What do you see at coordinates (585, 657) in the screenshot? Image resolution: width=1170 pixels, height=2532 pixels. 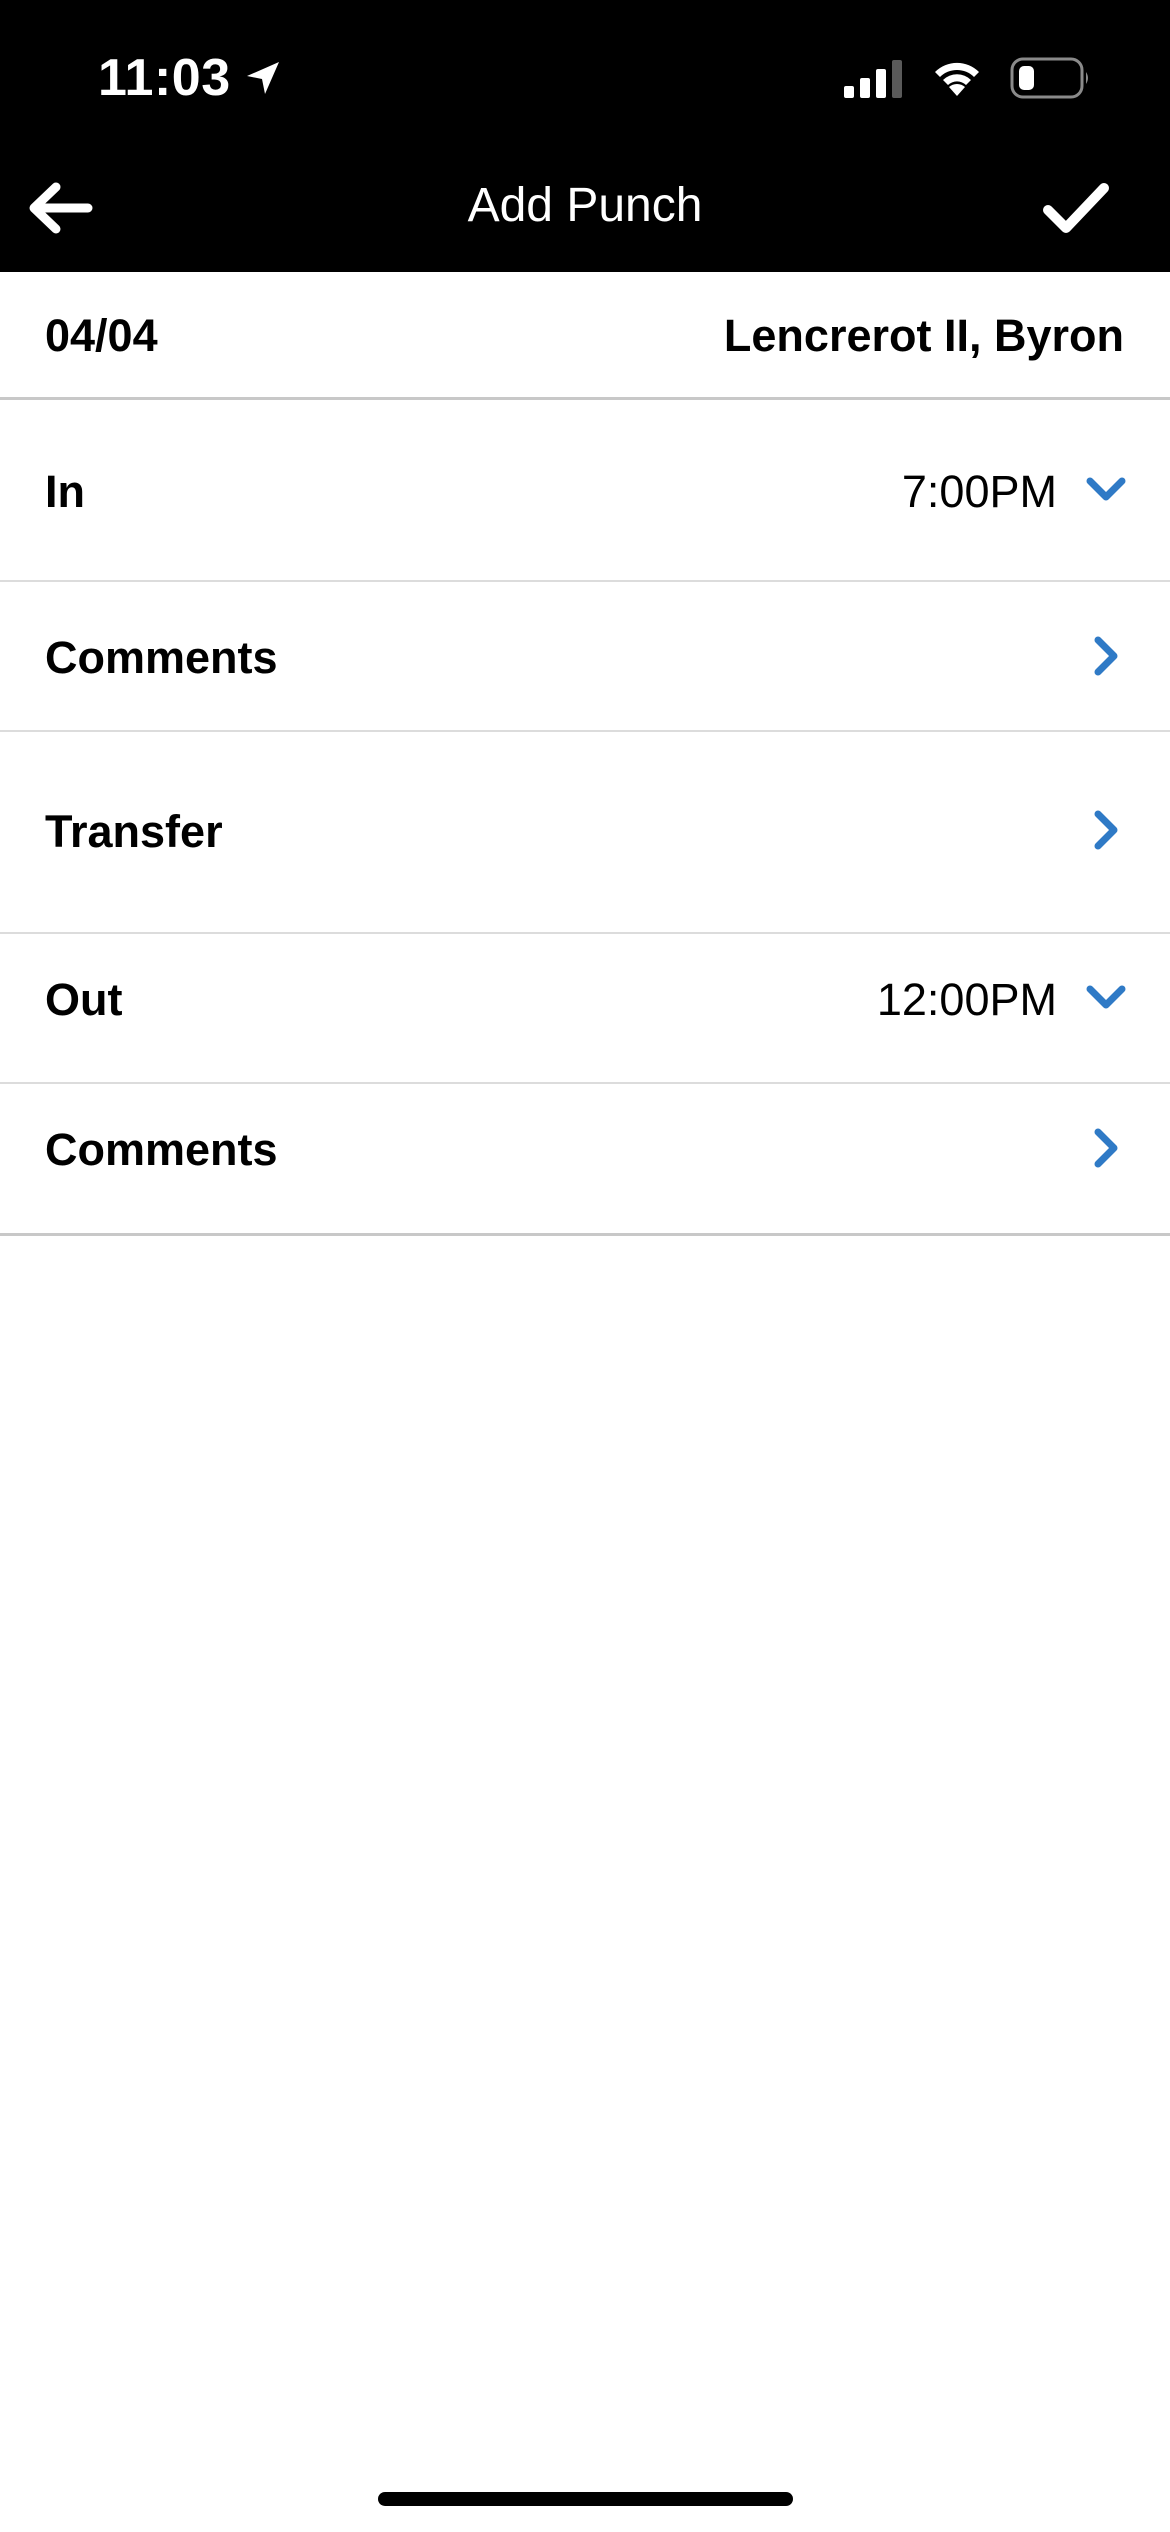 I see `in-comments-row: Comments` at bounding box center [585, 657].